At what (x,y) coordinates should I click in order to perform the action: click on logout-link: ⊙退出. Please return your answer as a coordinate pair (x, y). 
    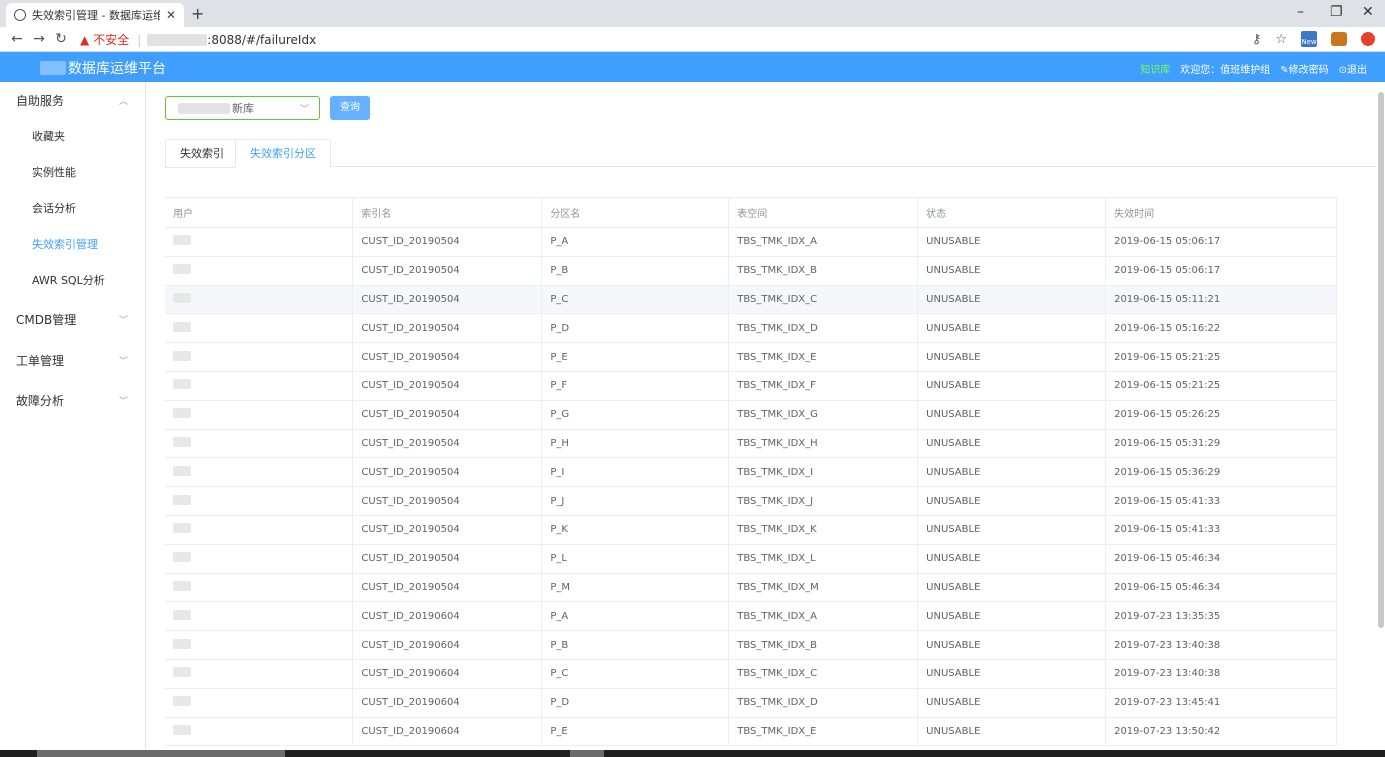
    Looking at the image, I should click on (1353, 68).